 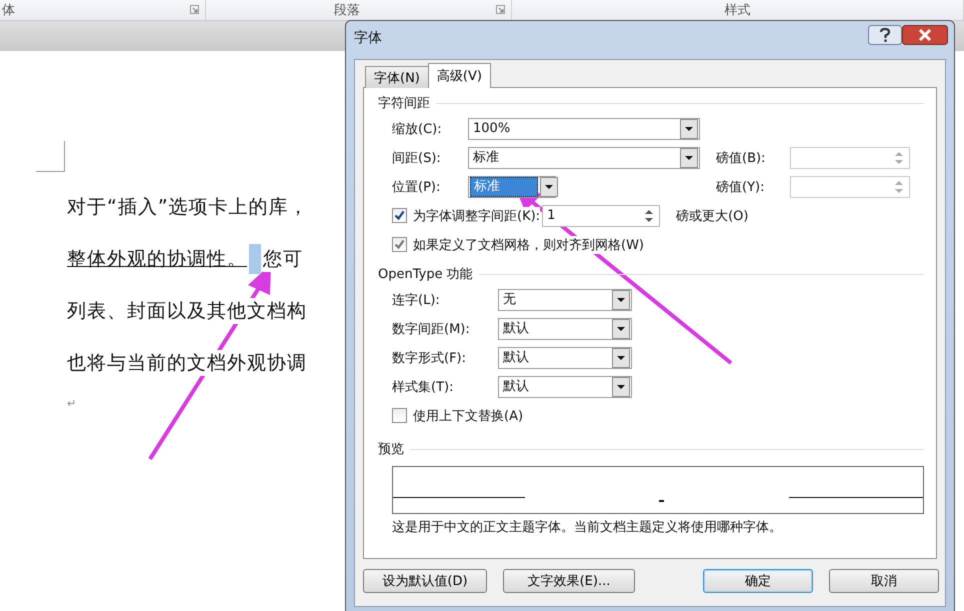 What do you see at coordinates (8, 10) in the screenshot?
I see `ribbon-group-label: 体` at bounding box center [8, 10].